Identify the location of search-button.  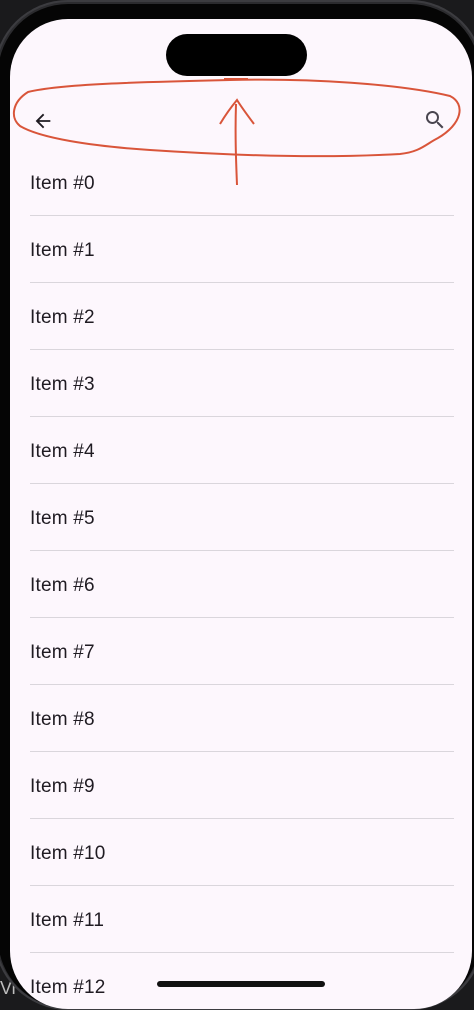
(435, 120).